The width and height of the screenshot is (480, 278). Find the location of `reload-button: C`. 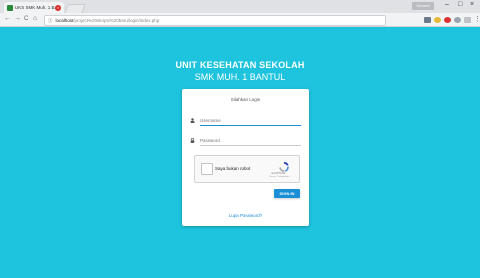

reload-button: C is located at coordinates (26, 19).